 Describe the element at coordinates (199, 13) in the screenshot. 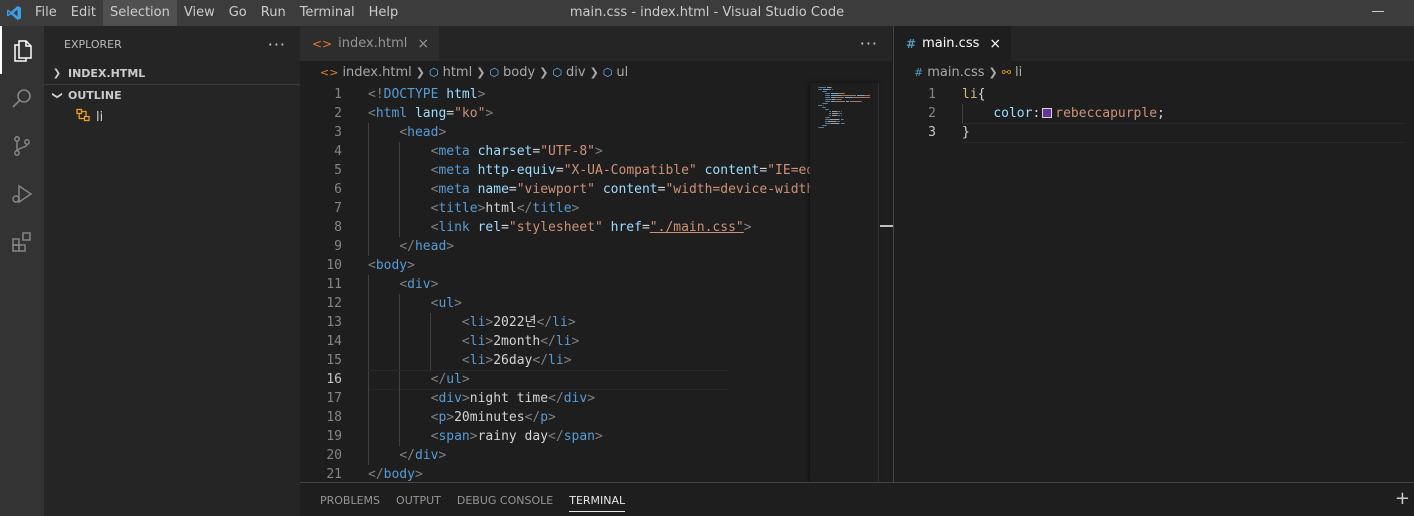

I see `menu-item-view: View` at that location.